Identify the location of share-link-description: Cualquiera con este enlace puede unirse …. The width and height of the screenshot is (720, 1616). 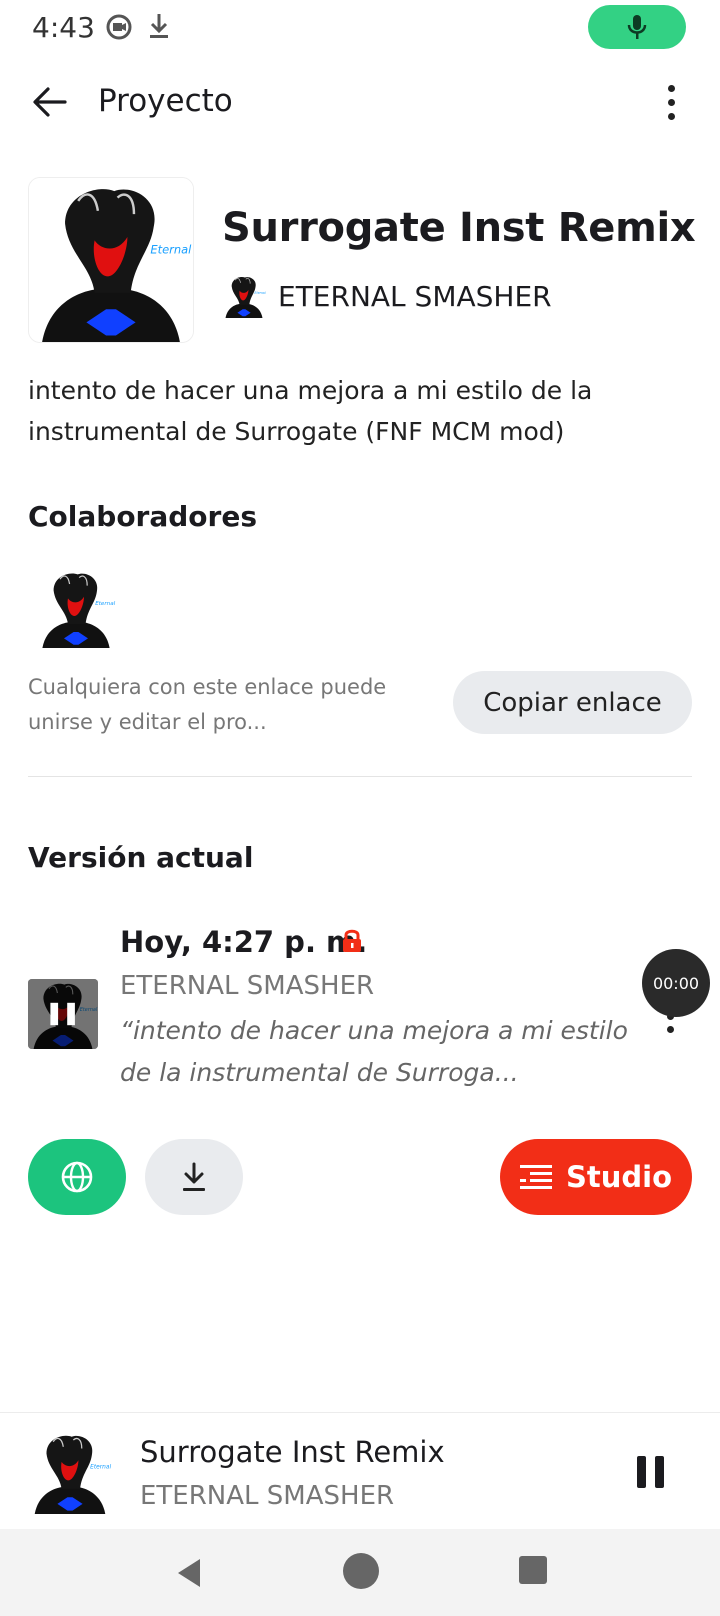
(207, 704).